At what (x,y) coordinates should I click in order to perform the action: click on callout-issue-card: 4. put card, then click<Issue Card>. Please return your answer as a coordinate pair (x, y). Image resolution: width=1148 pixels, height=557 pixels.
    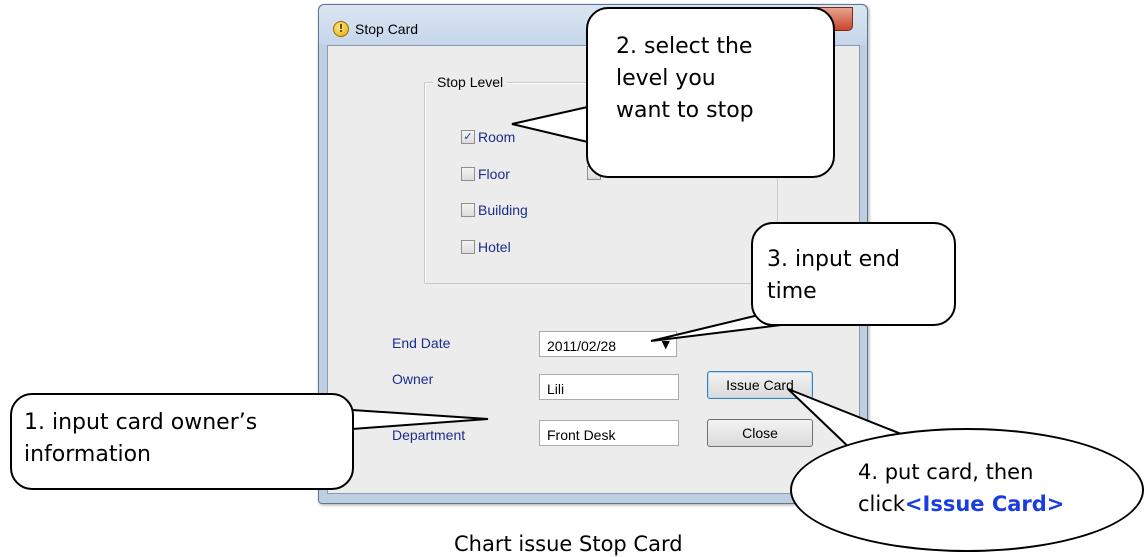
    Looking at the image, I should click on (967, 490).